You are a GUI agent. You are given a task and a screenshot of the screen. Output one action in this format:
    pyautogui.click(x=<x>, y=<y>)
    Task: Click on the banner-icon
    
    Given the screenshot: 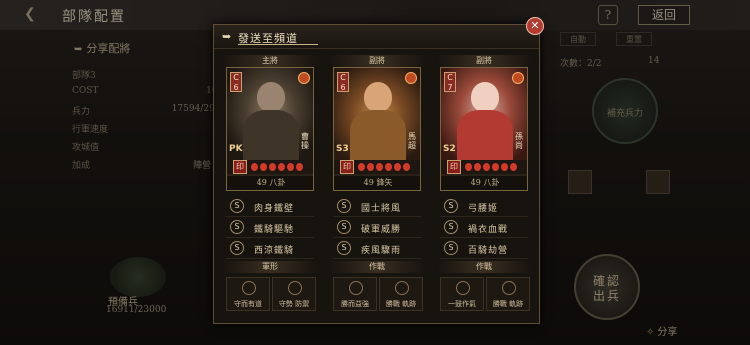 What is the action you would take?
    pyautogui.click(x=356, y=288)
    